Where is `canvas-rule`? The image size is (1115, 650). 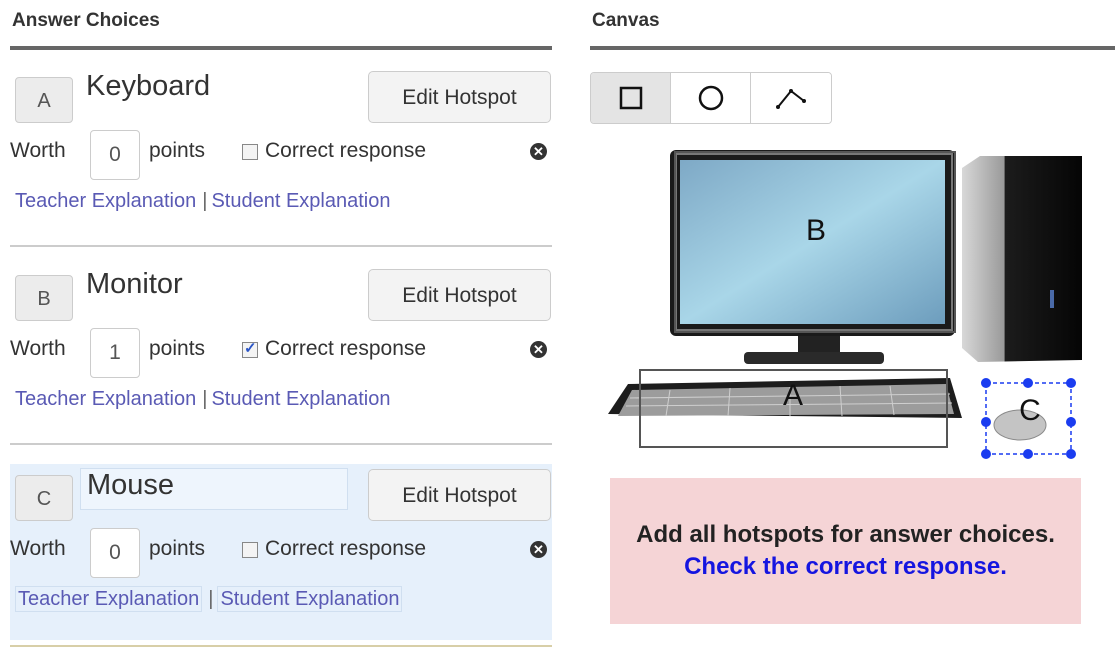 canvas-rule is located at coordinates (852, 48).